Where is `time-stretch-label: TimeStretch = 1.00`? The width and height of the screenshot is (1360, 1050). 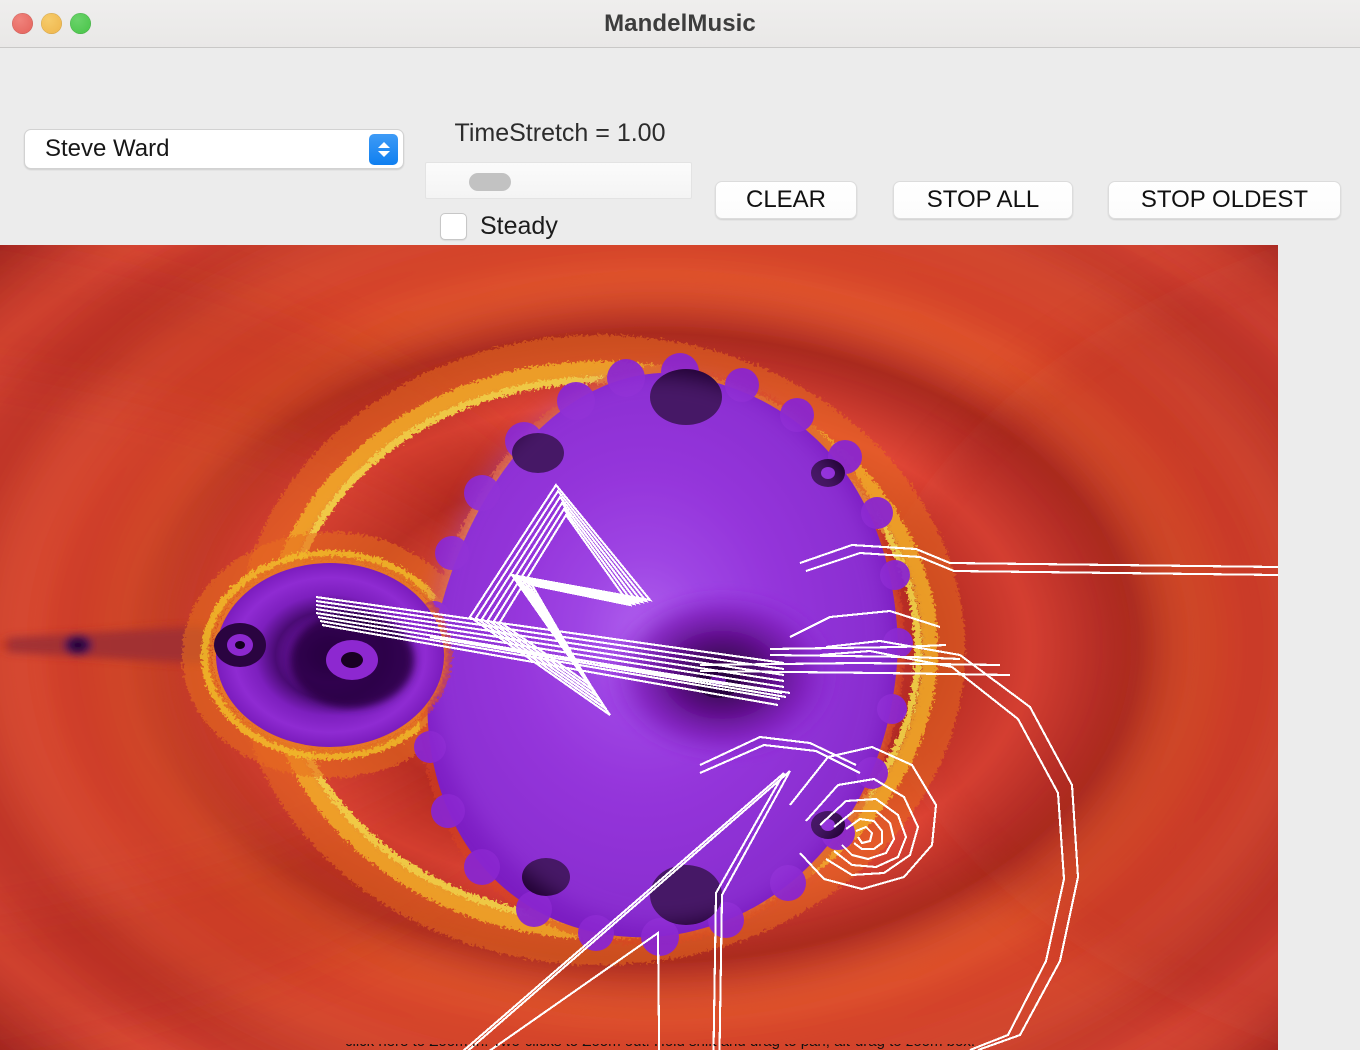 time-stretch-label: TimeStretch = 1.00 is located at coordinates (560, 133).